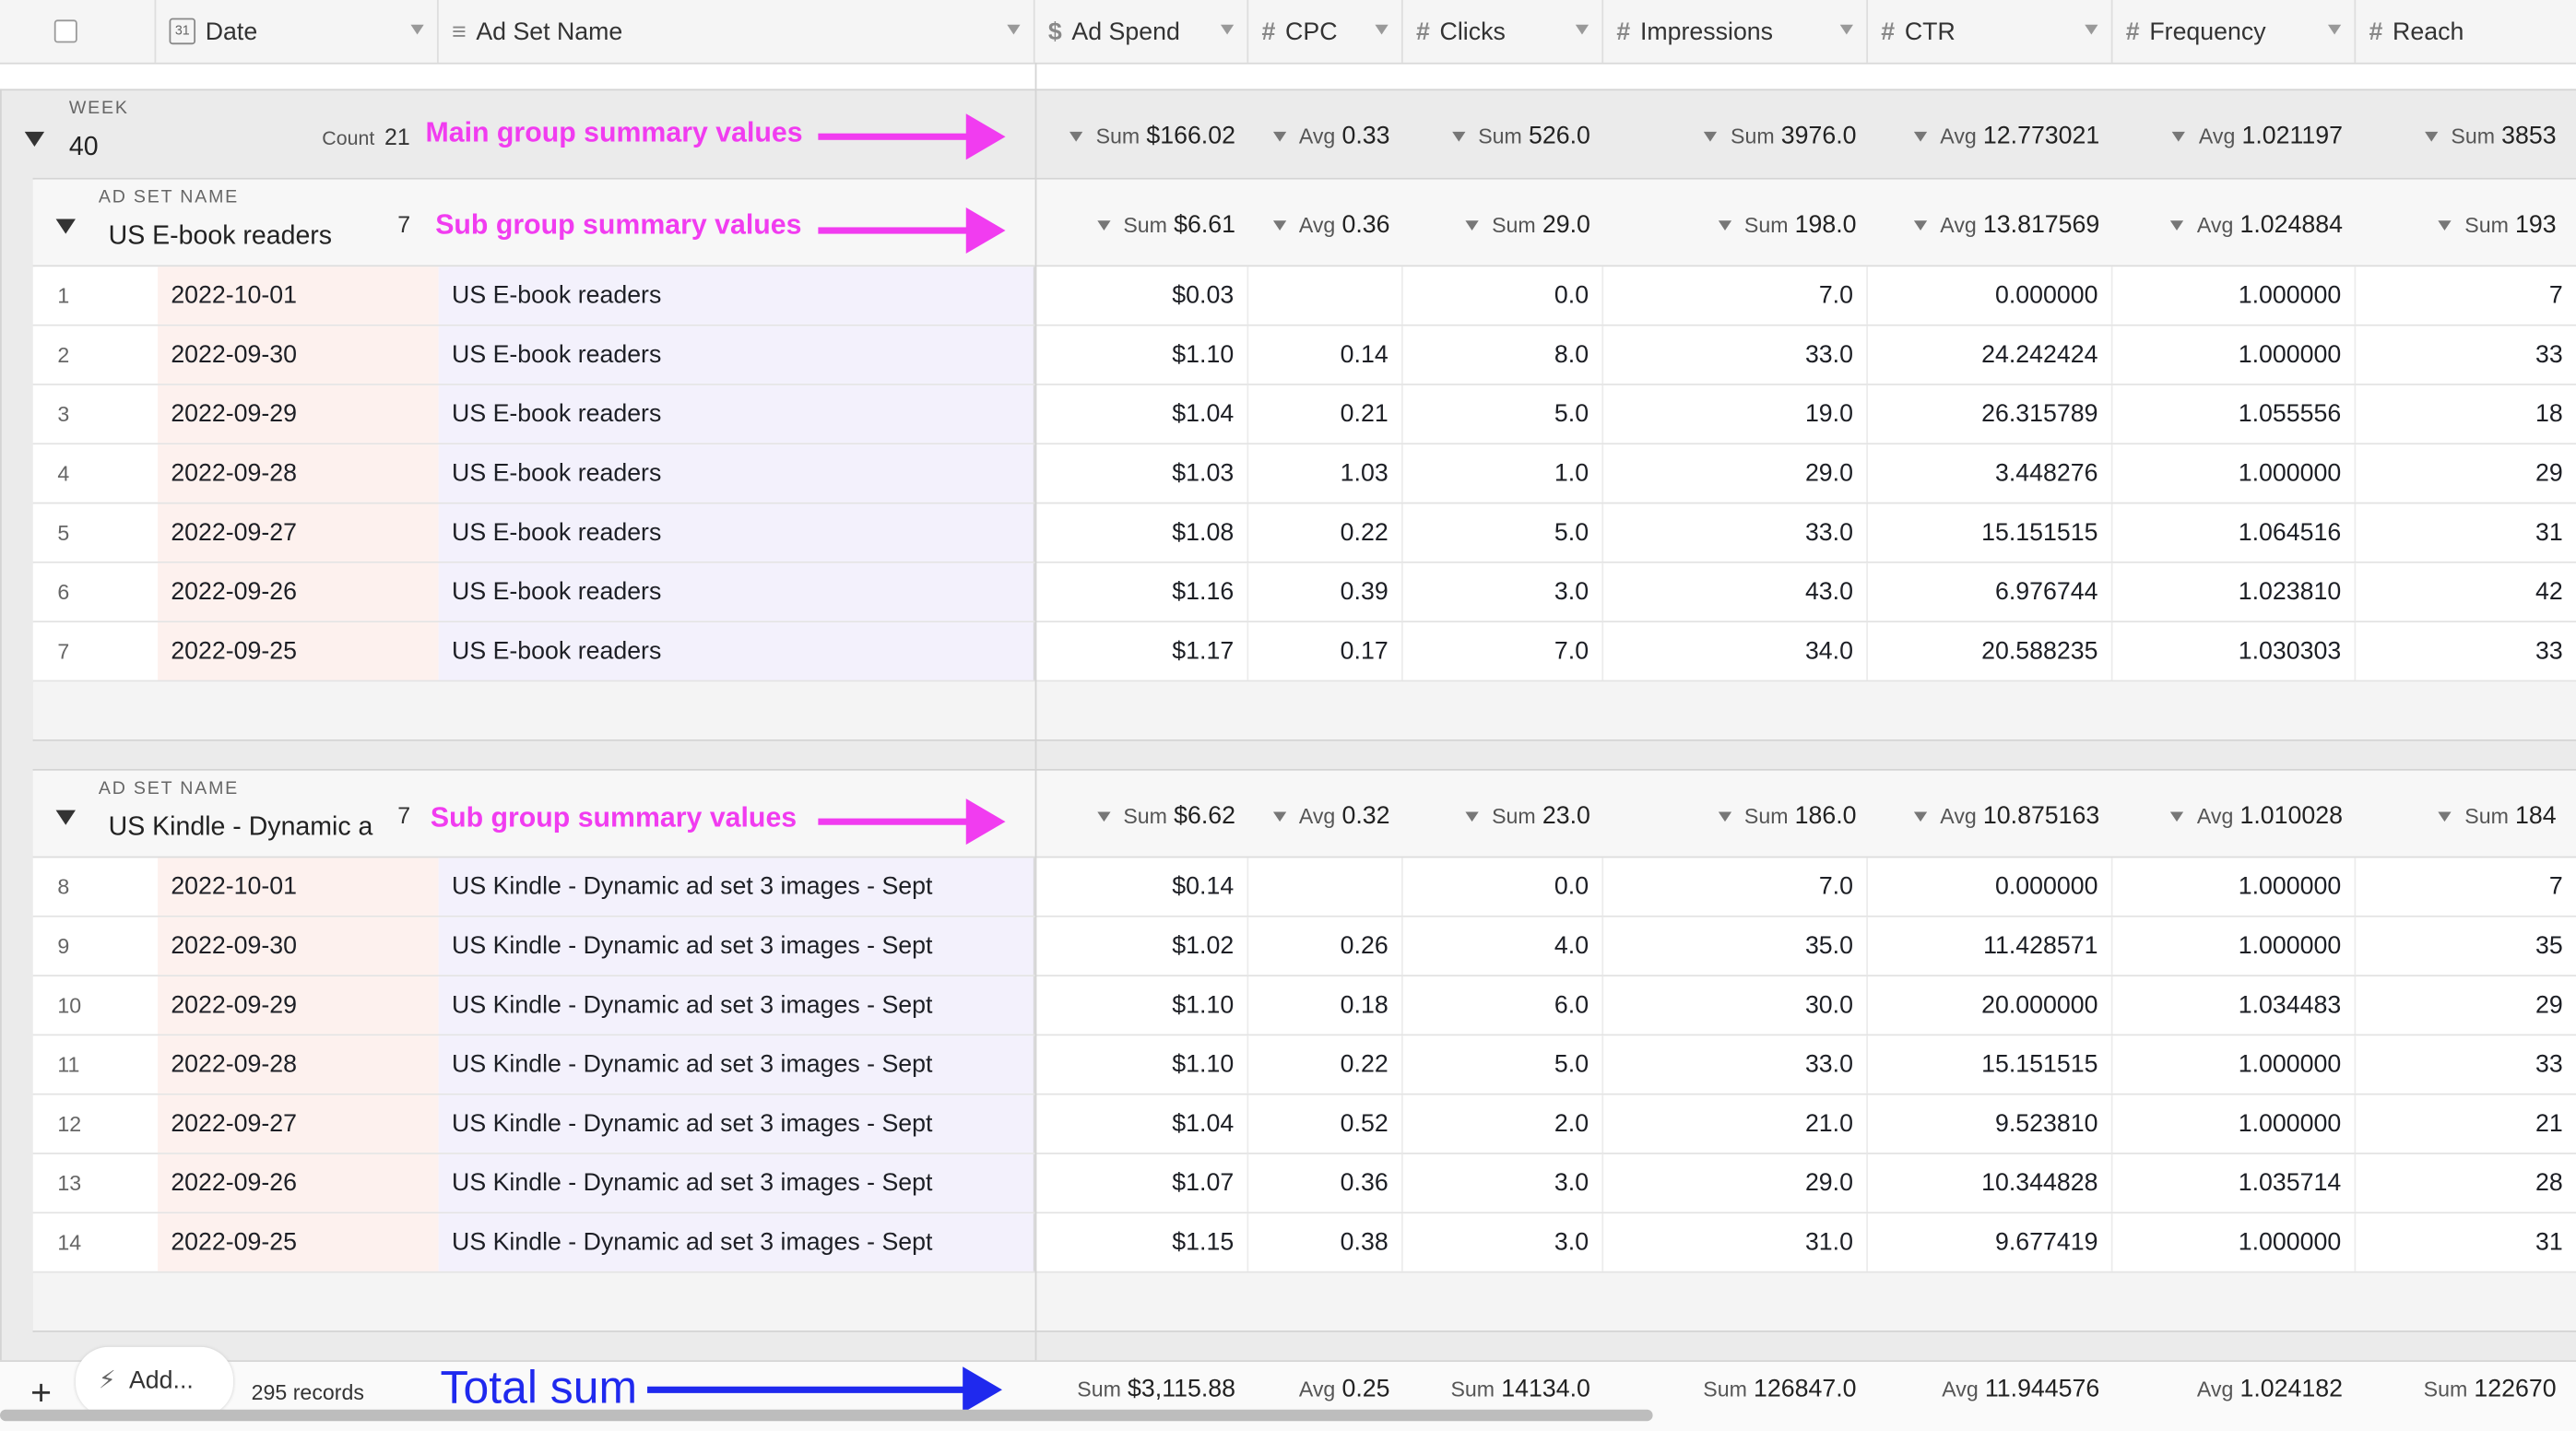 This screenshot has width=2576, height=1431. Describe the element at coordinates (1325, 413) in the screenshot. I see `cell-cpc: 0.21` at that location.